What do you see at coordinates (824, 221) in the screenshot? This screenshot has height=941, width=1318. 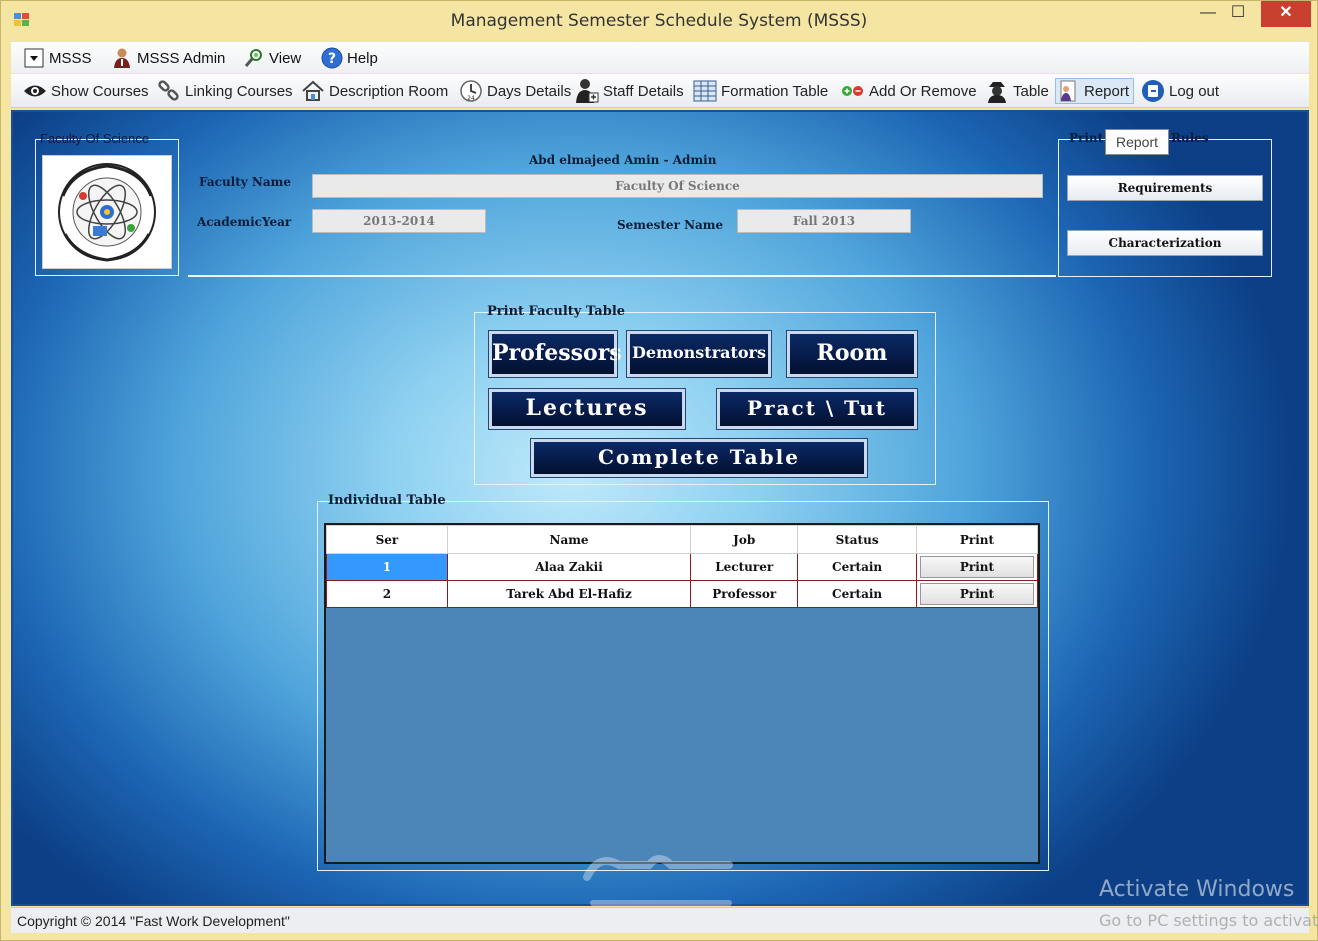 I see `semester-name-field: Fall 2013` at bounding box center [824, 221].